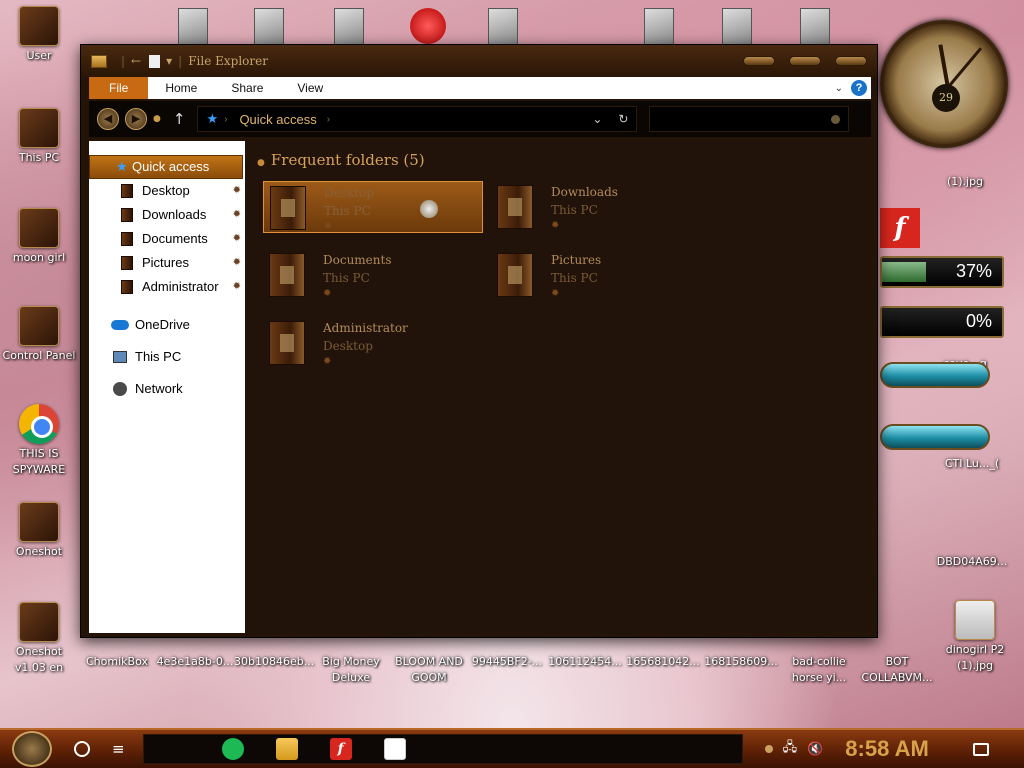 The width and height of the screenshot is (1024, 768). I want to click on nav-item-administrator: Administrator ✹, so click(167, 287).